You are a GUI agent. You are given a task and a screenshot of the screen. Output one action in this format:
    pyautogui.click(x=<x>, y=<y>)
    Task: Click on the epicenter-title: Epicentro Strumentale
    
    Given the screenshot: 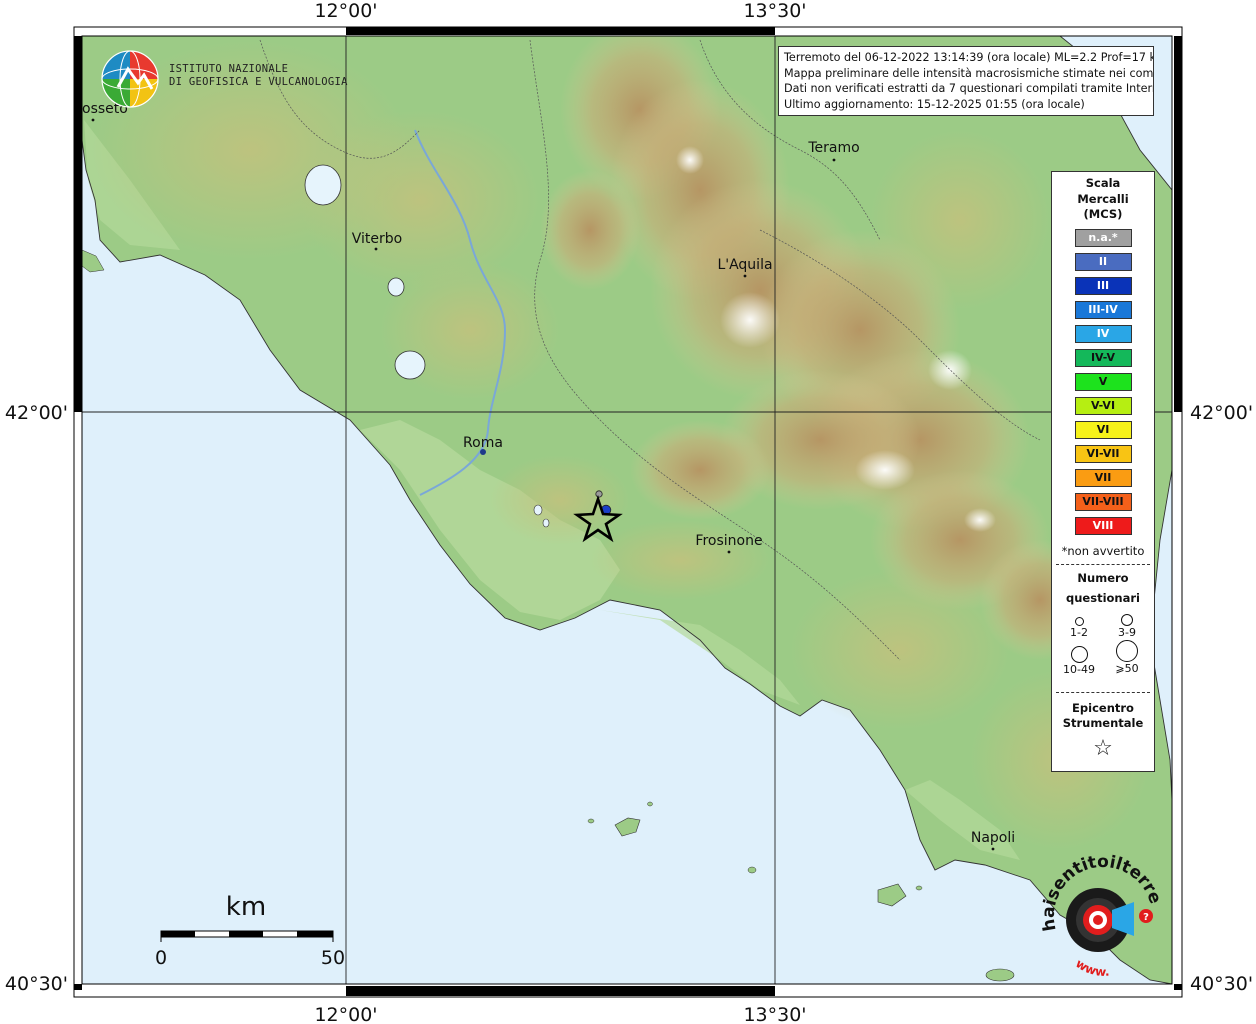 What is the action you would take?
    pyautogui.click(x=1103, y=716)
    